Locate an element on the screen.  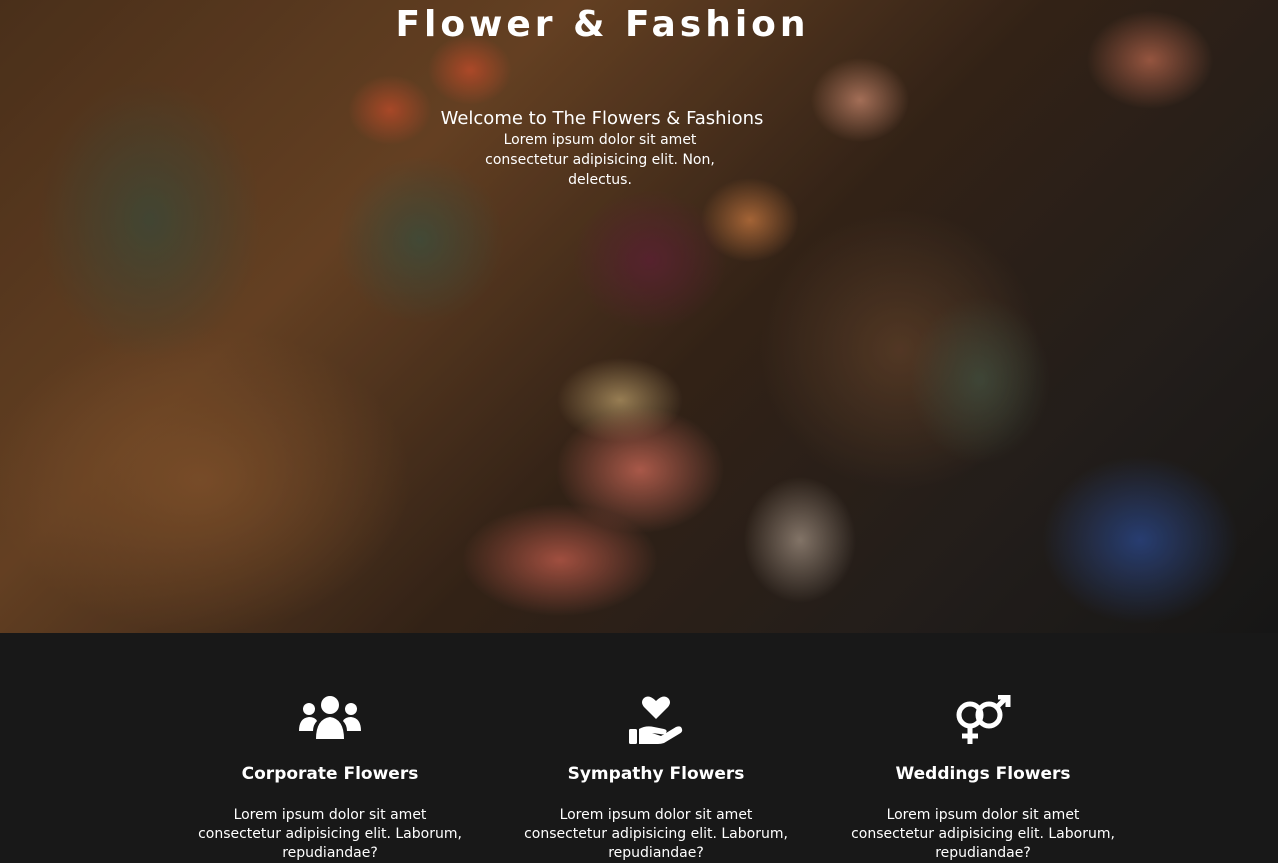
feature-title: Sympathy Flowers is located at coordinates (656, 774).